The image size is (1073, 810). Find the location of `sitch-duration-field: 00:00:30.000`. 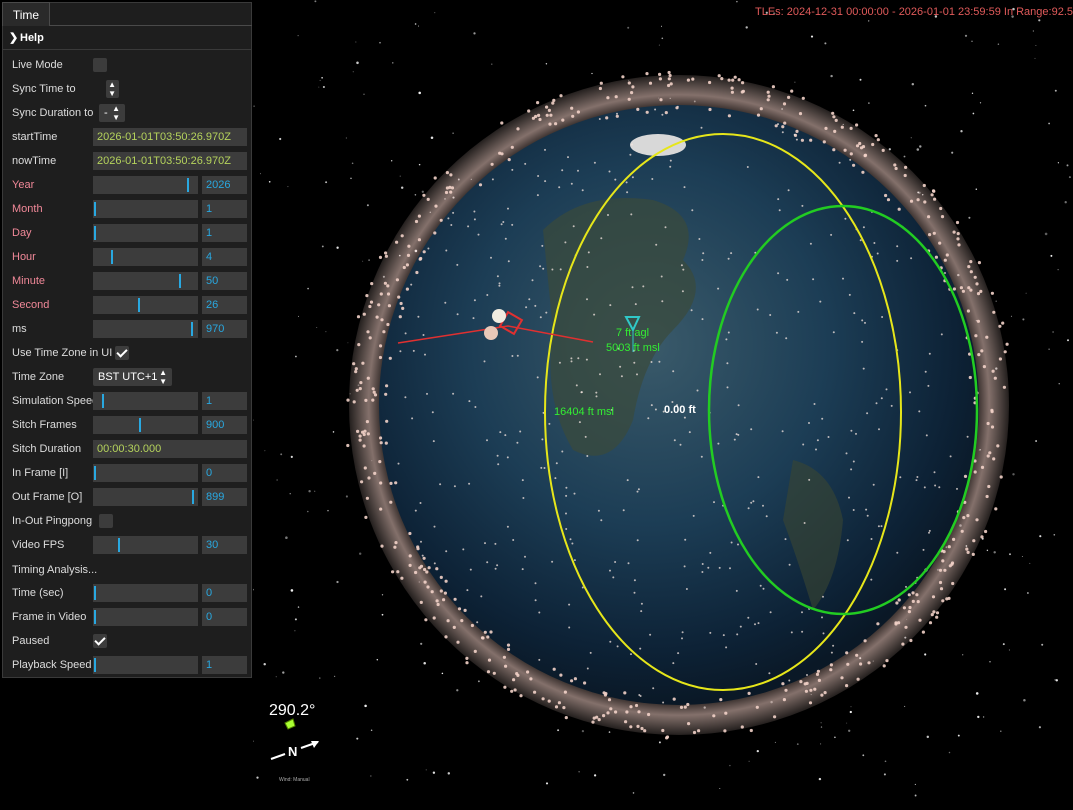

sitch-duration-field: 00:00:30.000 is located at coordinates (170, 449).